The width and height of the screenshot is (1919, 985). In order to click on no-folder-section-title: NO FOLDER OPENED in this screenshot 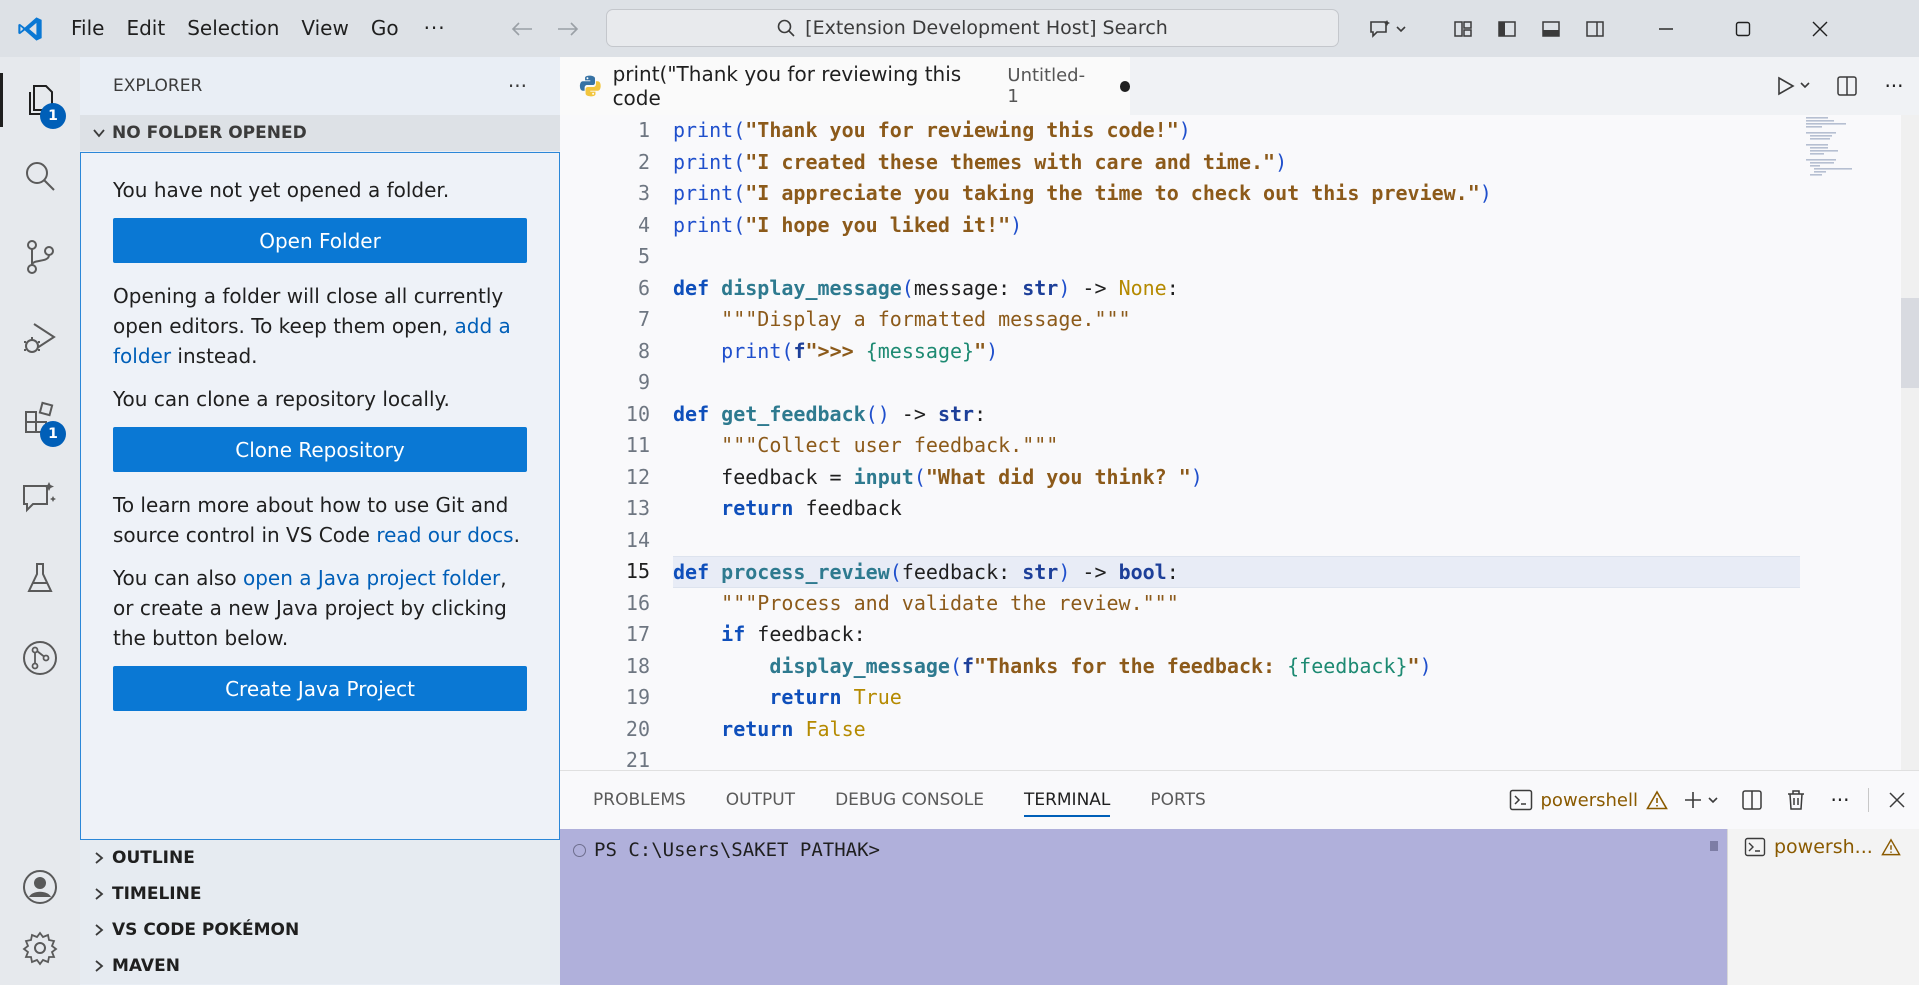, I will do `click(209, 133)`.